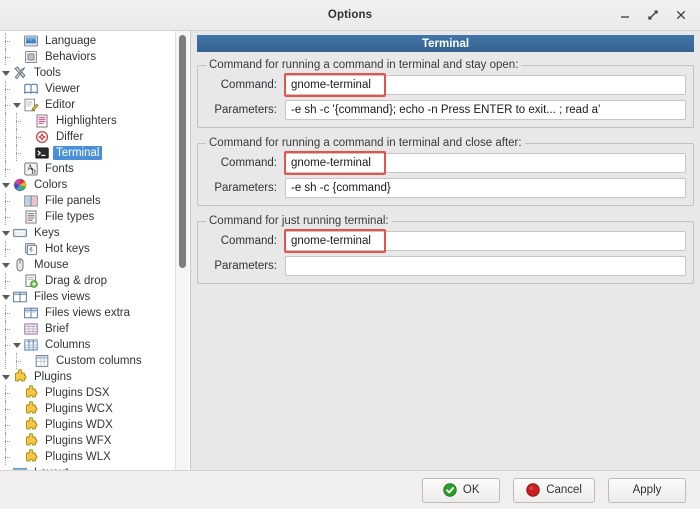 This screenshot has width=700, height=509. What do you see at coordinates (89, 153) in the screenshot?
I see `sidebar-item-terminal: Terminal` at bounding box center [89, 153].